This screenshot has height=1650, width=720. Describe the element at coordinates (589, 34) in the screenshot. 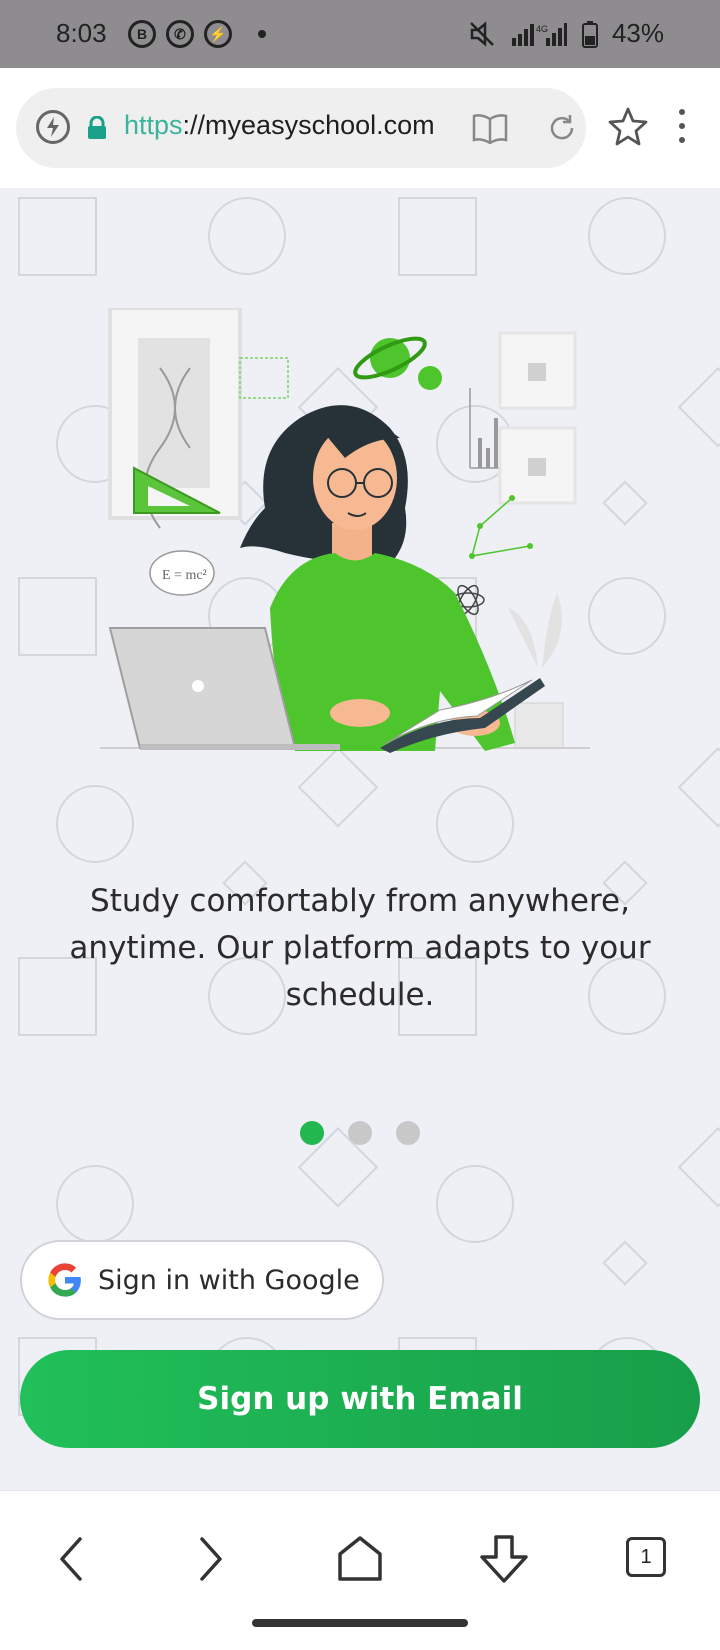

I see `battery-icon` at that location.